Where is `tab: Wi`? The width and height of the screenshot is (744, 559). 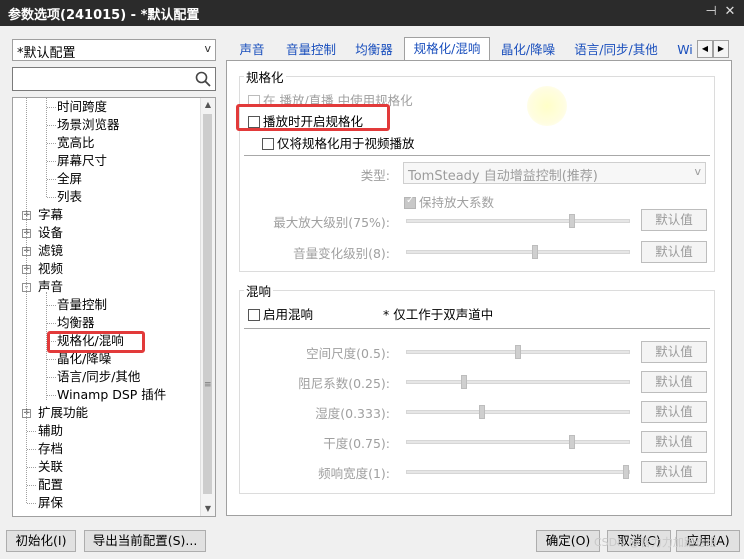
tab: Wi is located at coordinates (685, 50).